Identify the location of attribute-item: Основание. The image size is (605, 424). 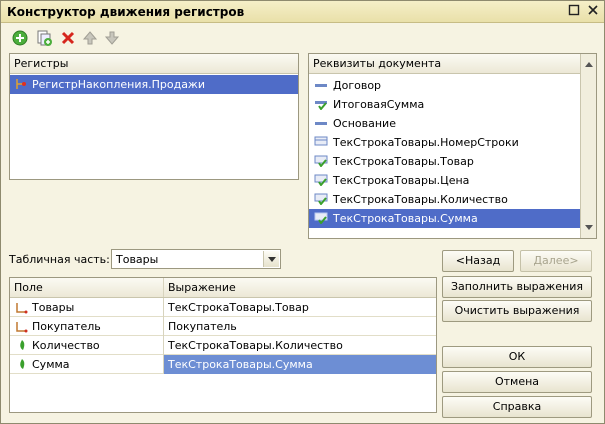
(444, 123).